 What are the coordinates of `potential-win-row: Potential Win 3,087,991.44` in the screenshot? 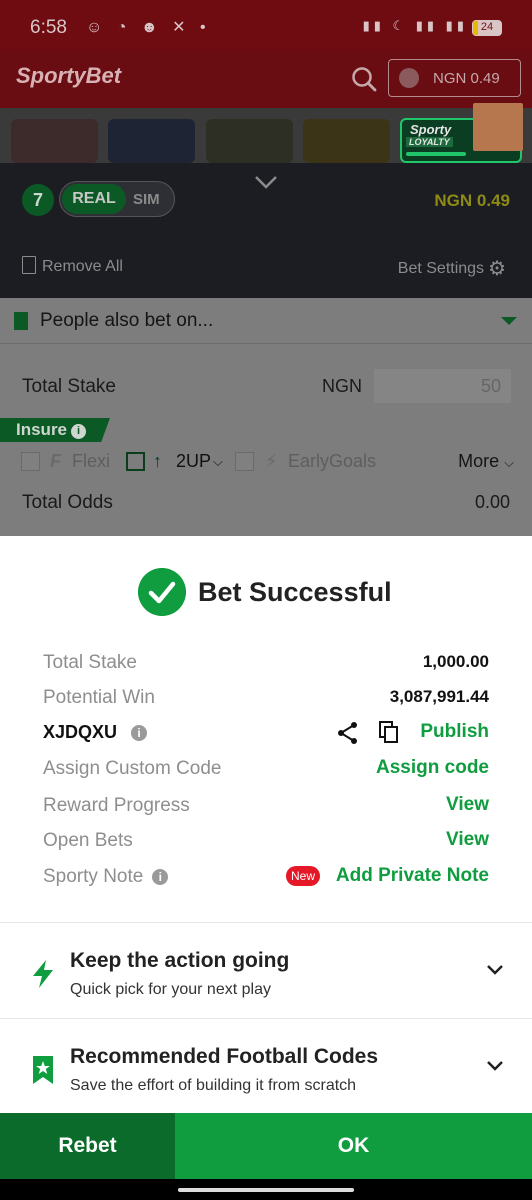 It's located at (266, 698).